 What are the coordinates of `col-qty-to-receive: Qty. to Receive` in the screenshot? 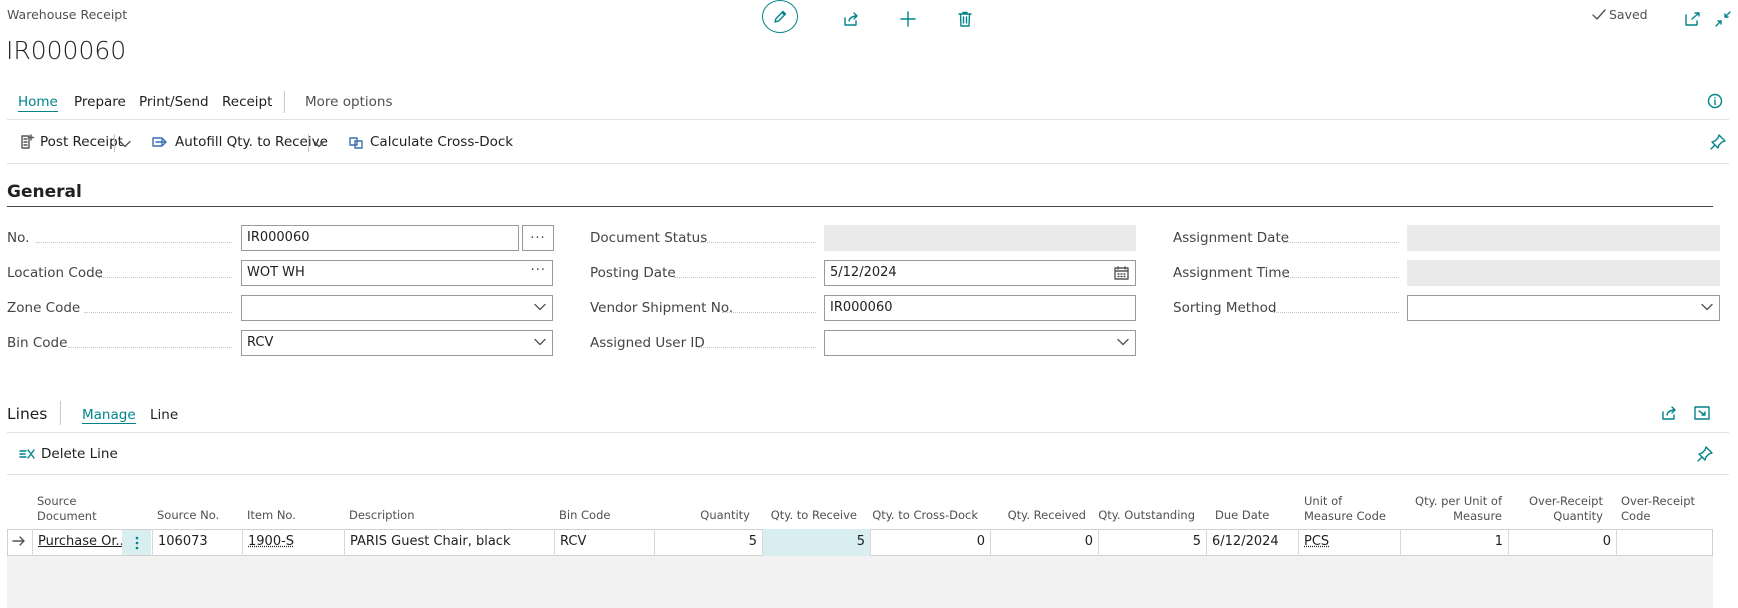 It's located at (808, 515).